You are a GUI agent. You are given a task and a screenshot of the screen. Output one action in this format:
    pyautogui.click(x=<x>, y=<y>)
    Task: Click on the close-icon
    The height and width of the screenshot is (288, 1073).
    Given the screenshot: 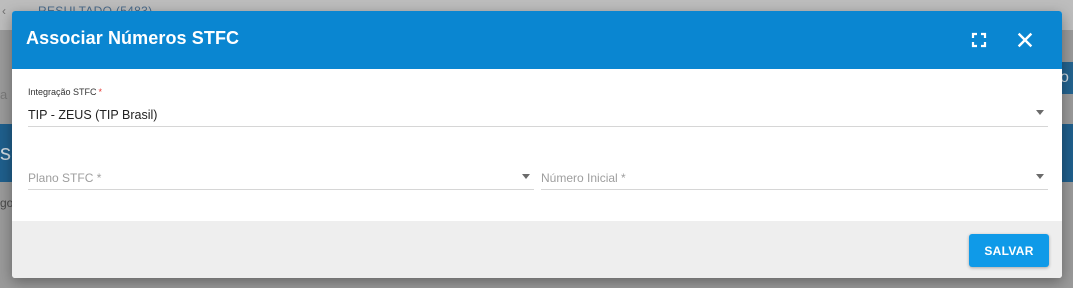 What is the action you would take?
    pyautogui.click(x=1025, y=40)
    